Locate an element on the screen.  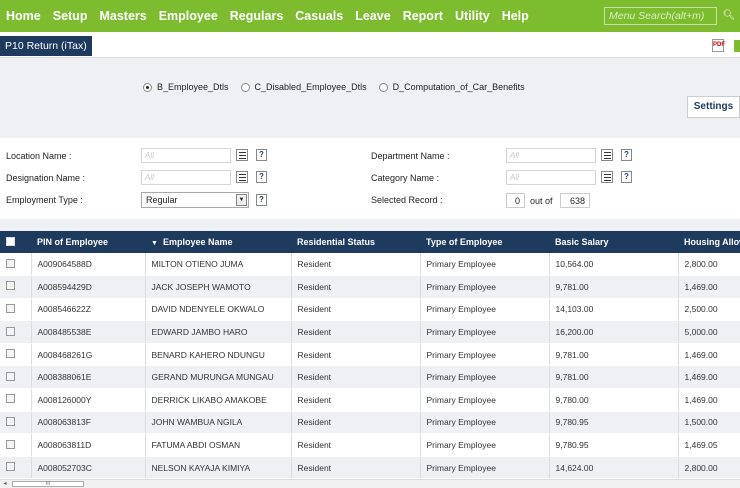
category-help-icon: ? is located at coordinates (626, 177).